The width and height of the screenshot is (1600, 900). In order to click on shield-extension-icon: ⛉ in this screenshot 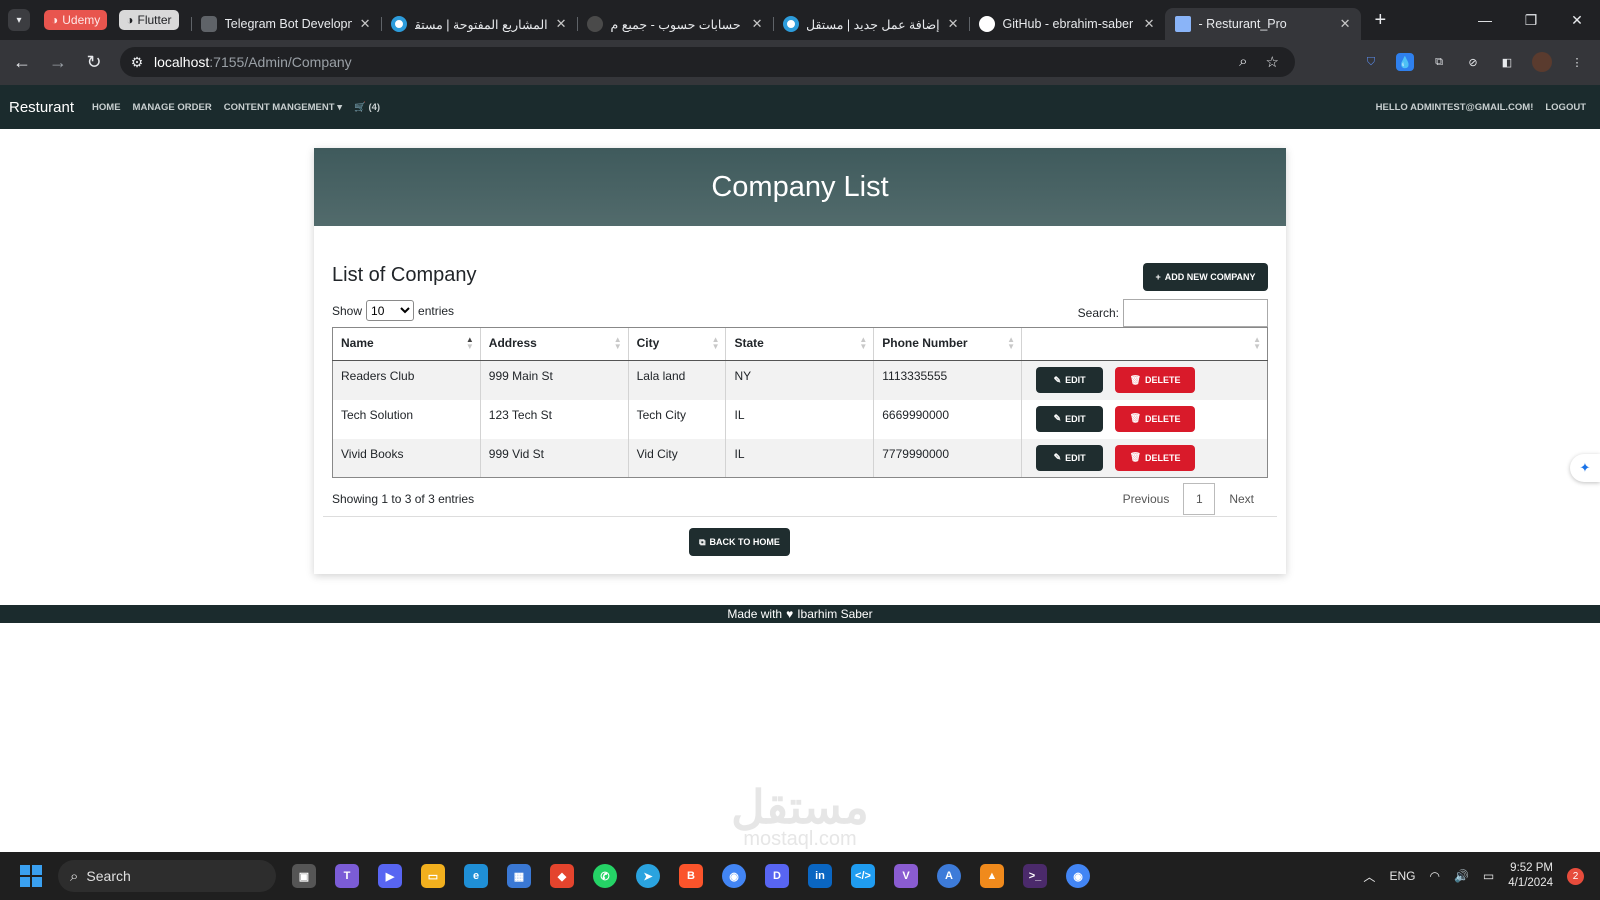, I will do `click(1371, 62)`.